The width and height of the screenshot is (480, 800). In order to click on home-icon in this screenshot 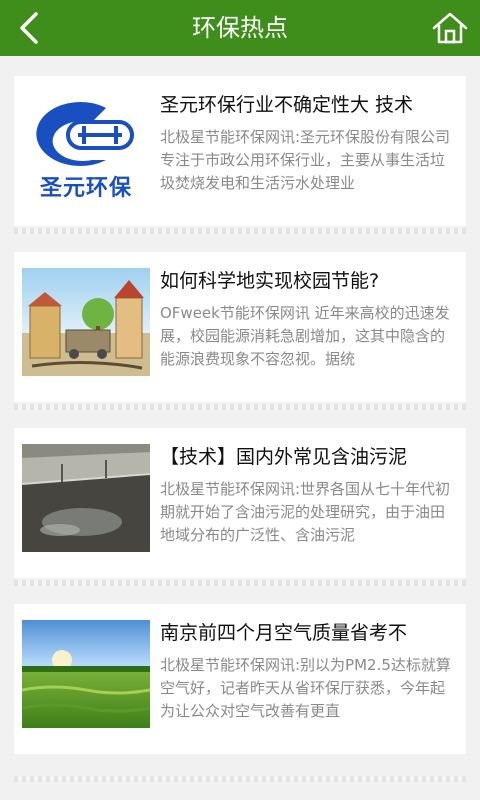, I will do `click(450, 28)`.